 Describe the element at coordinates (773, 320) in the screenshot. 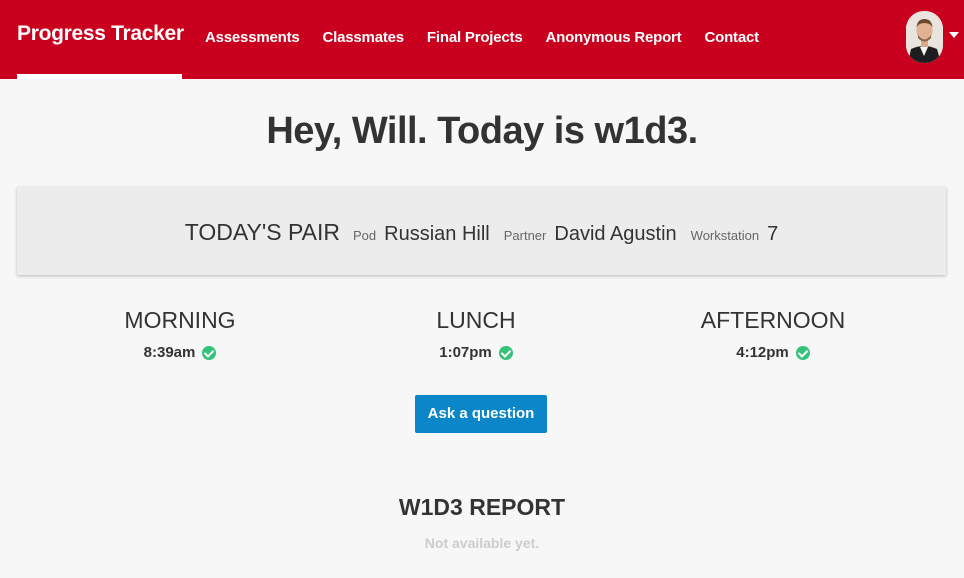

I see `checkin-title: AFTERNOON` at that location.